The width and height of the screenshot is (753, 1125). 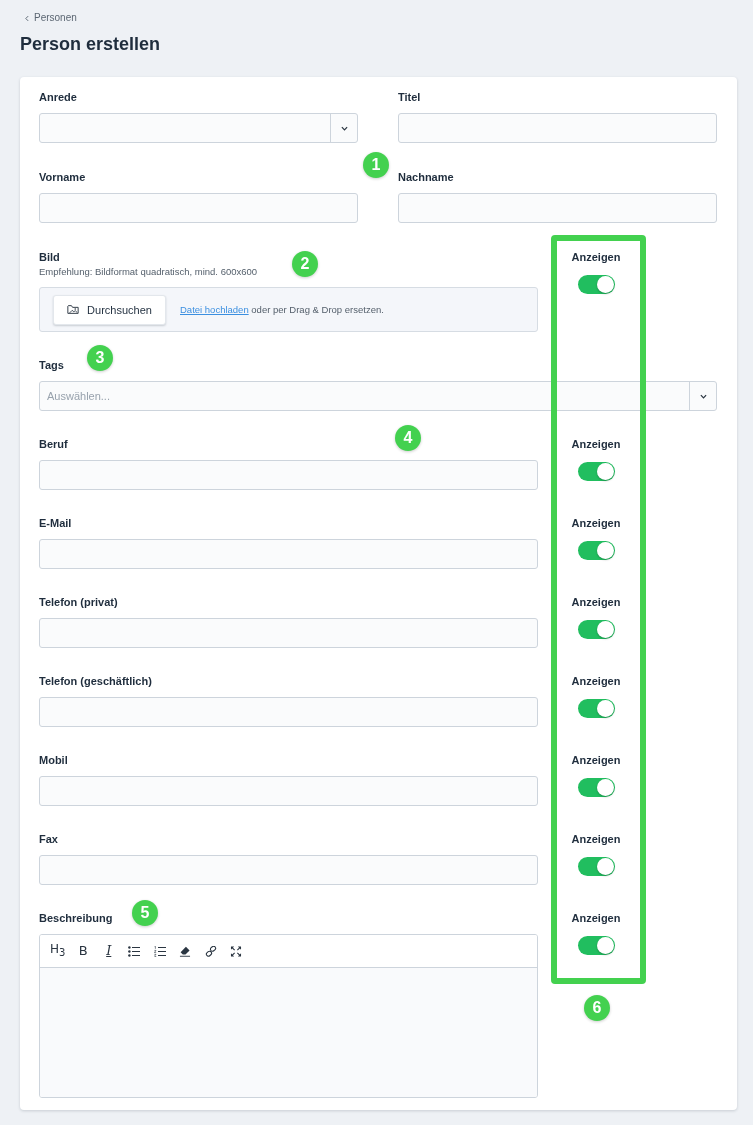 What do you see at coordinates (58, 97) in the screenshot?
I see `field-label: Anrede` at bounding box center [58, 97].